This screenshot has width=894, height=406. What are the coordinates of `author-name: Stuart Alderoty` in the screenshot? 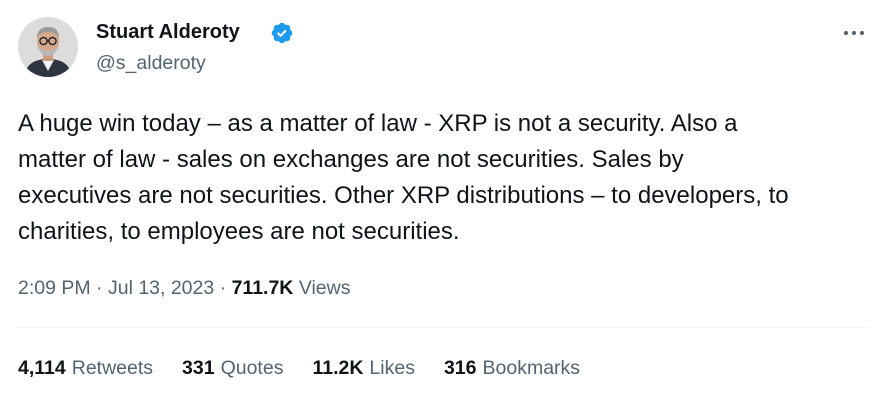 It's located at (168, 32).